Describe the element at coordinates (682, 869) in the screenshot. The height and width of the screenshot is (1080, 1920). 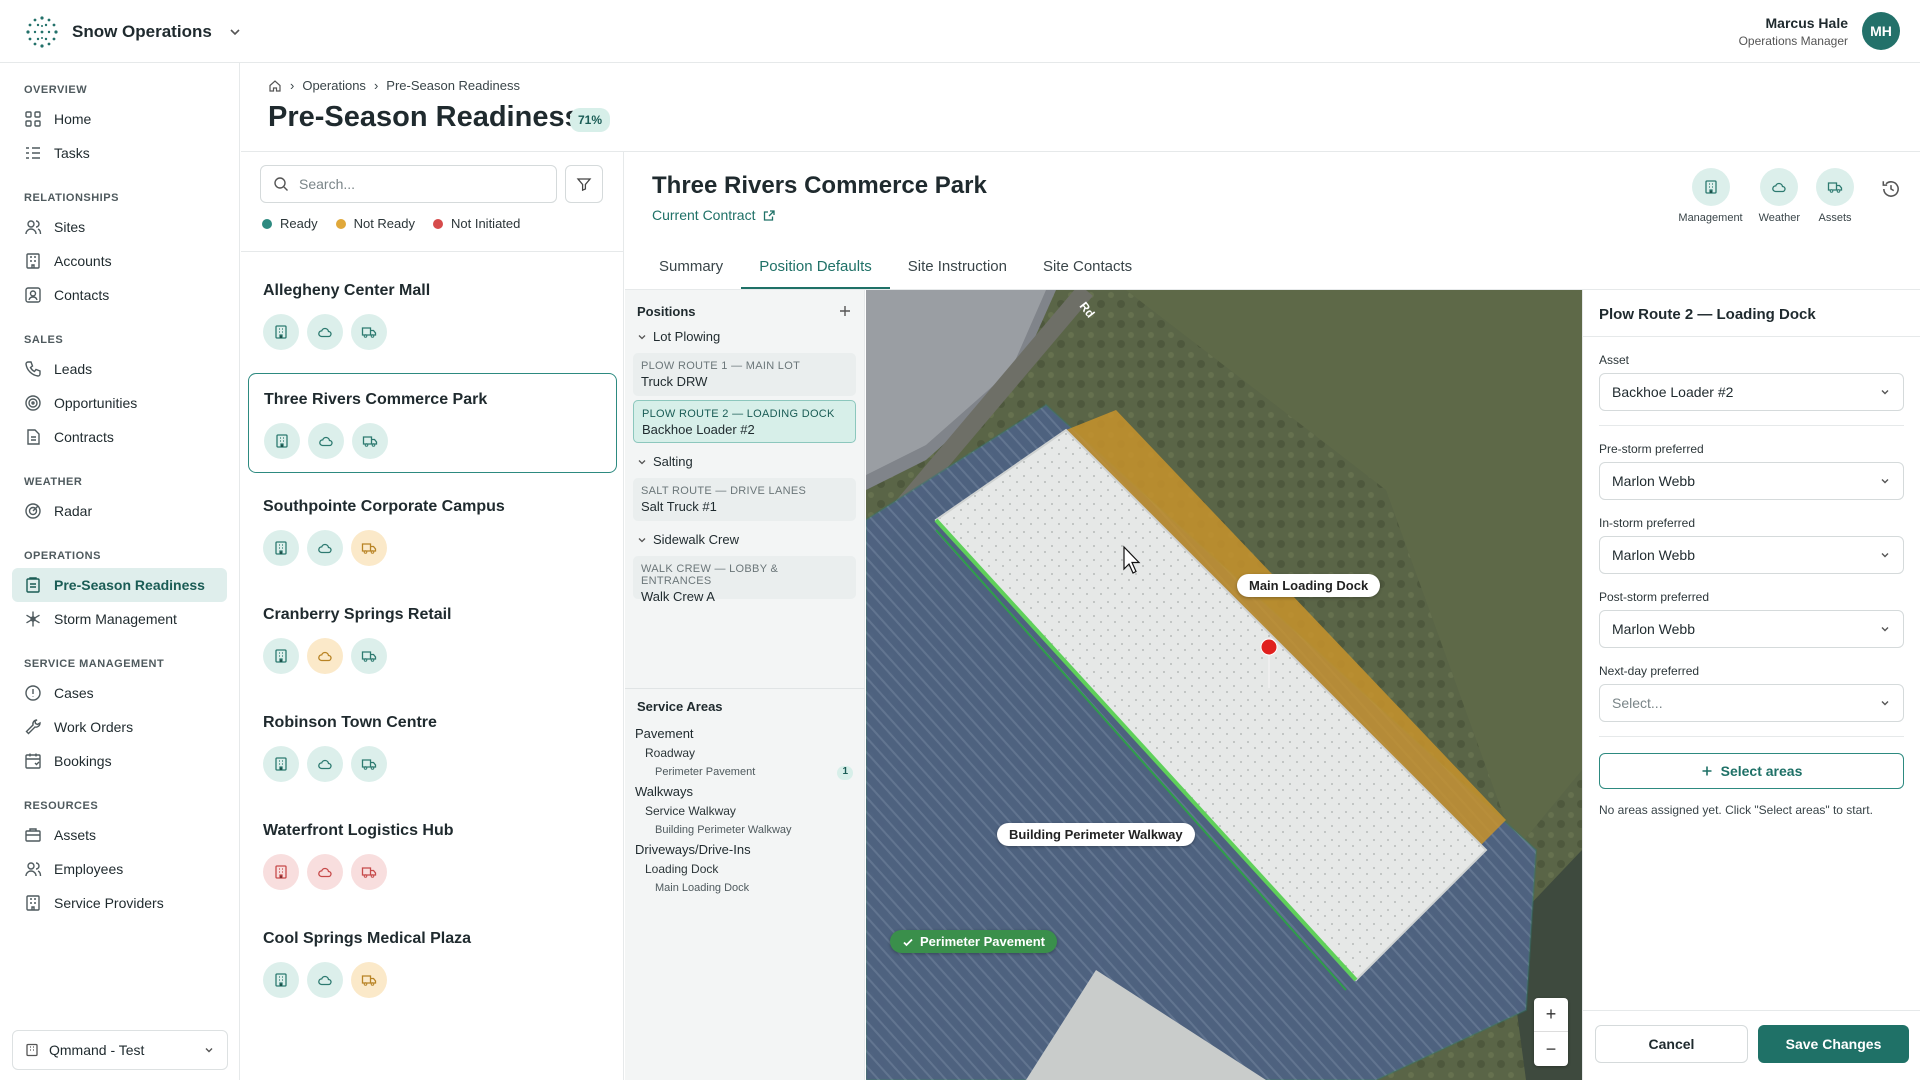
I see `service-area-type: Loading Dock` at that location.